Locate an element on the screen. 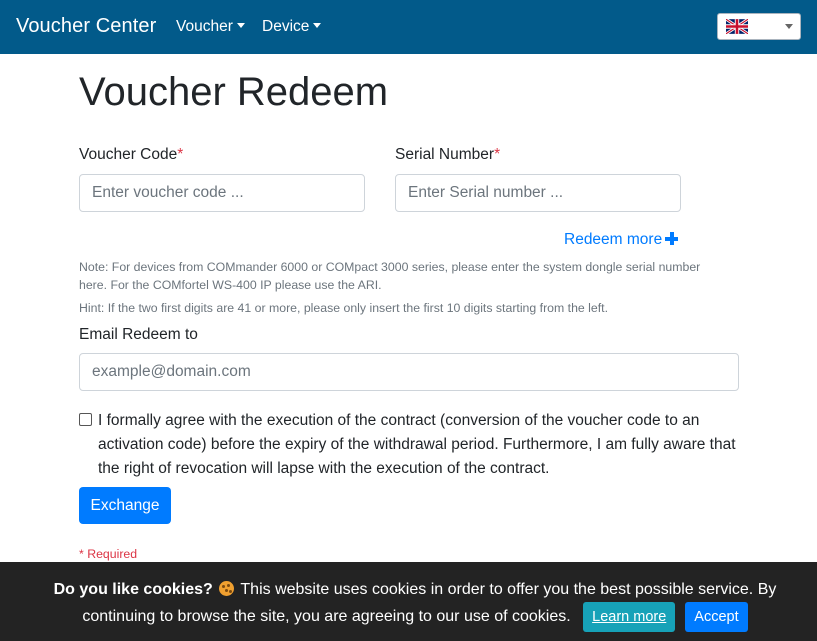 Image resolution: width=817 pixels, height=641 pixels. accept-cookies-button: Accept is located at coordinates (716, 617).